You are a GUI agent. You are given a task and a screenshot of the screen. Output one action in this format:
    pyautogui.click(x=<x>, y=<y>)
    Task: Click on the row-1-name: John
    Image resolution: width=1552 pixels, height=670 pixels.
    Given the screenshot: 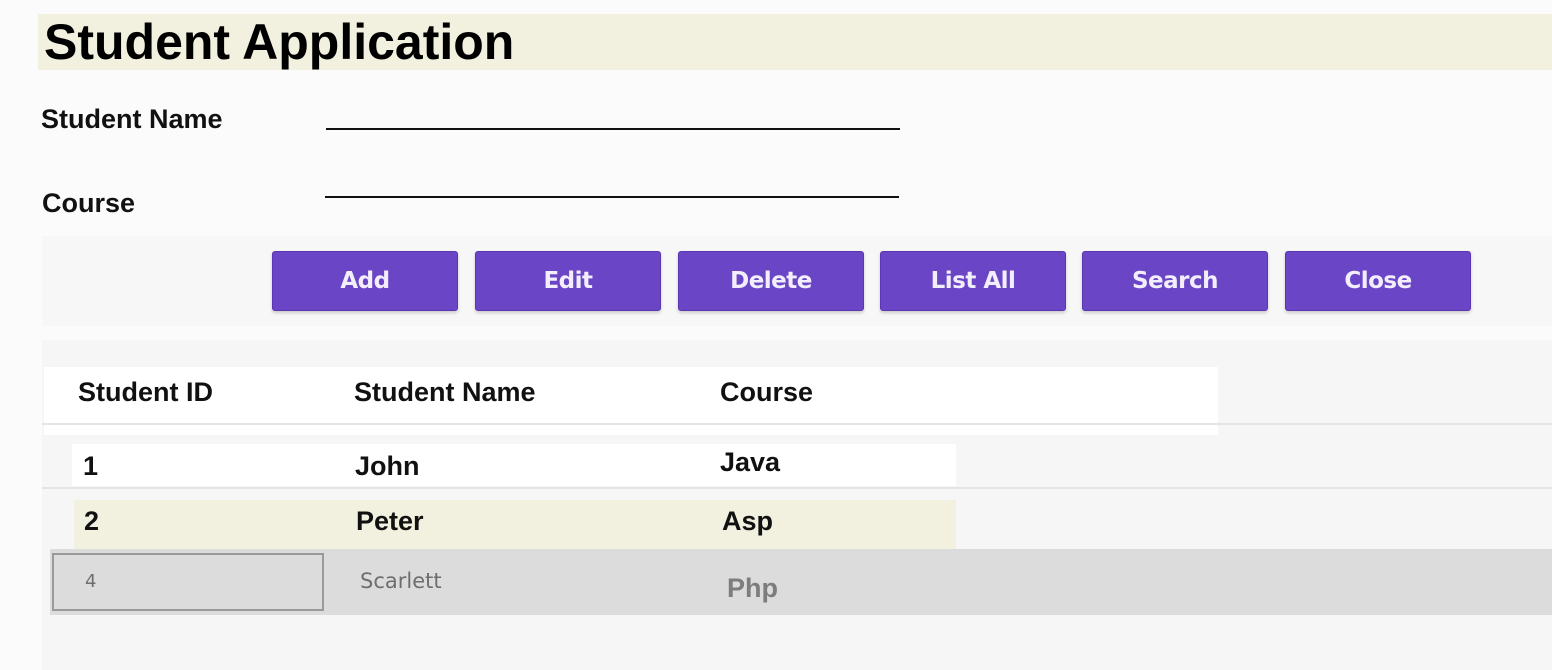 What is the action you would take?
    pyautogui.click(x=387, y=466)
    